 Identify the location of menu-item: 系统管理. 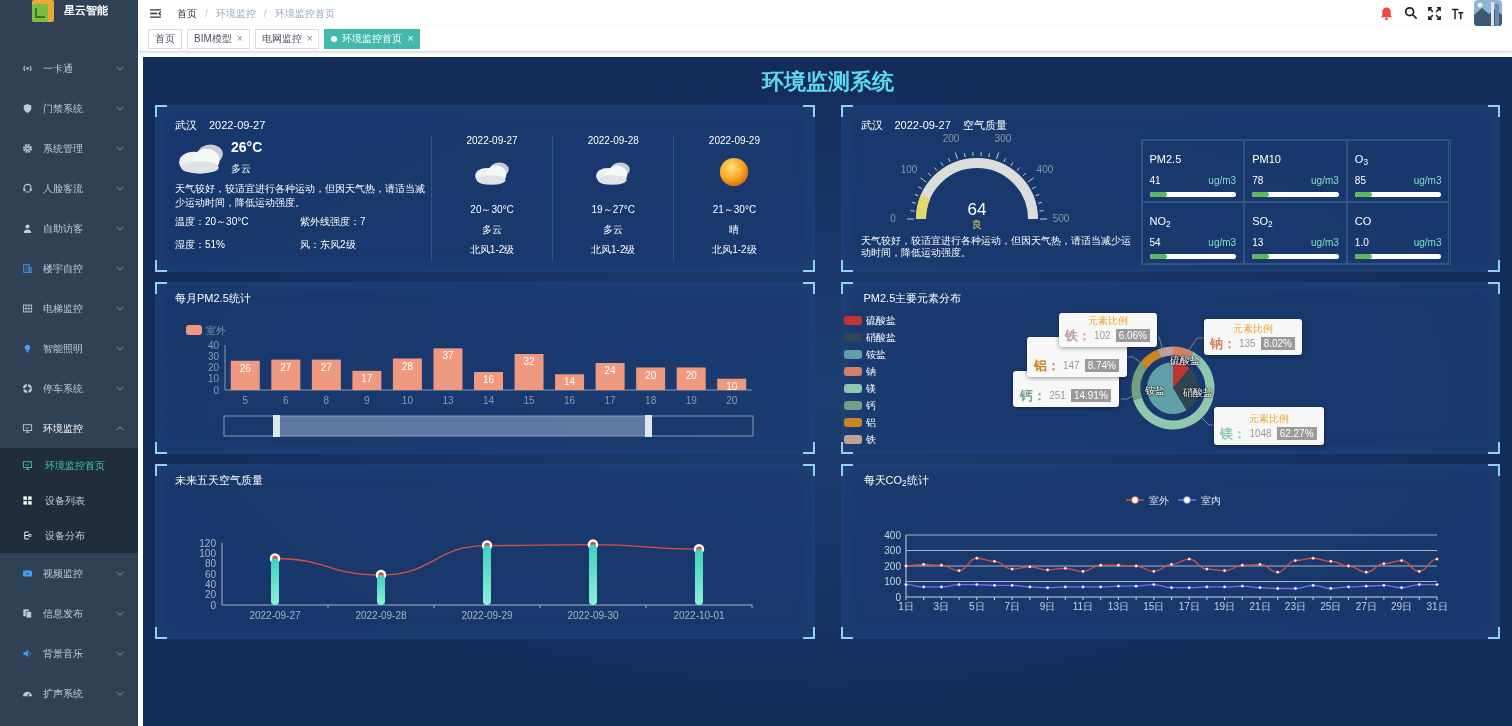
(69, 148).